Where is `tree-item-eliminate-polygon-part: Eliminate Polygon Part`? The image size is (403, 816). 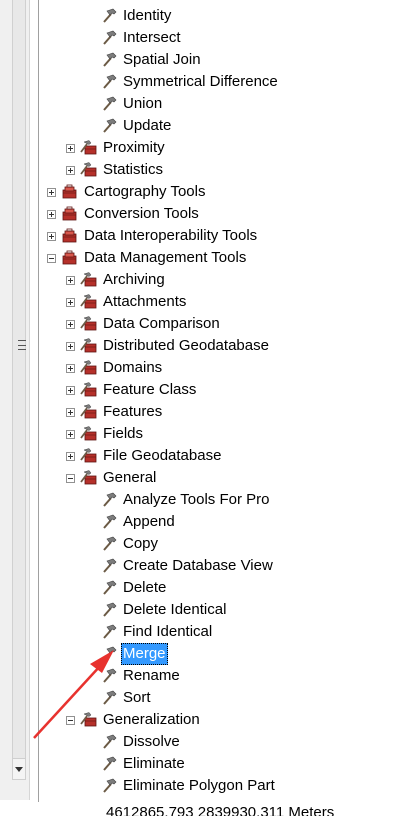 tree-item-eliminate-polygon-part: Eliminate Polygon Part is located at coordinates (188, 786).